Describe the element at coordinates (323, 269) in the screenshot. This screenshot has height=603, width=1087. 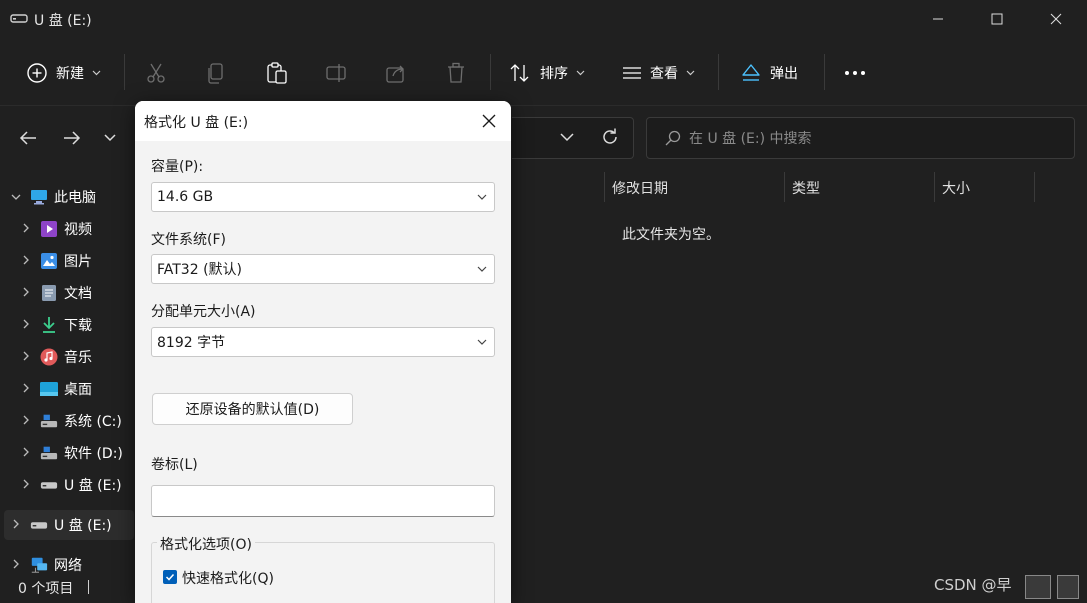
I see `file-system-select: FAT32 (默认)` at that location.